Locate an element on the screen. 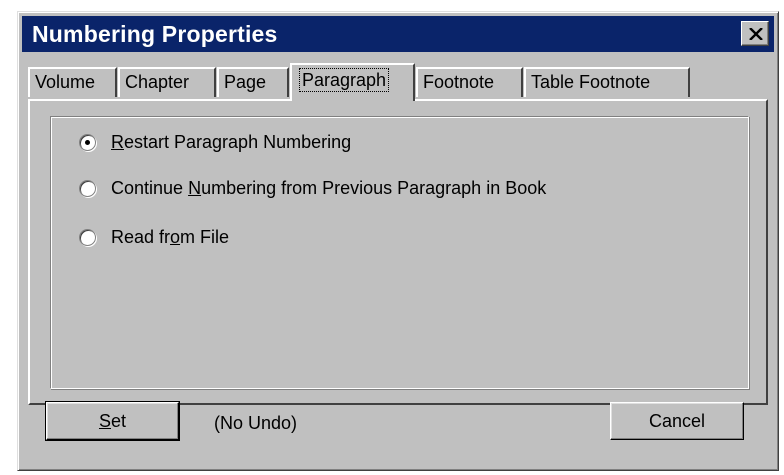  tab-paragraph: Paragraph is located at coordinates (352, 82).